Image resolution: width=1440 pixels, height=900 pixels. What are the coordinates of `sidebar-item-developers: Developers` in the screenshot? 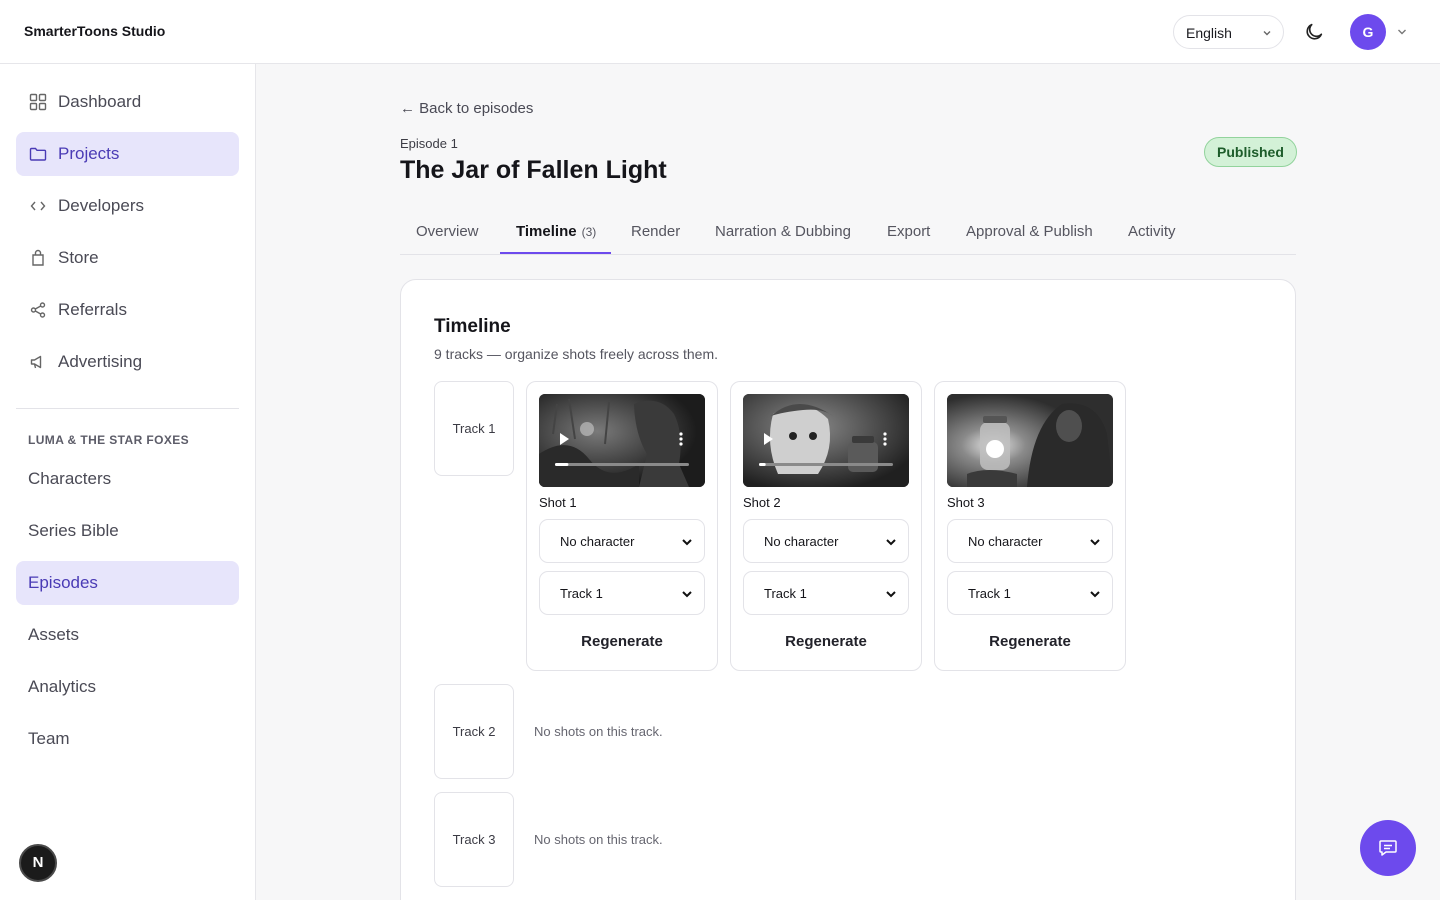 It's located at (127, 206).